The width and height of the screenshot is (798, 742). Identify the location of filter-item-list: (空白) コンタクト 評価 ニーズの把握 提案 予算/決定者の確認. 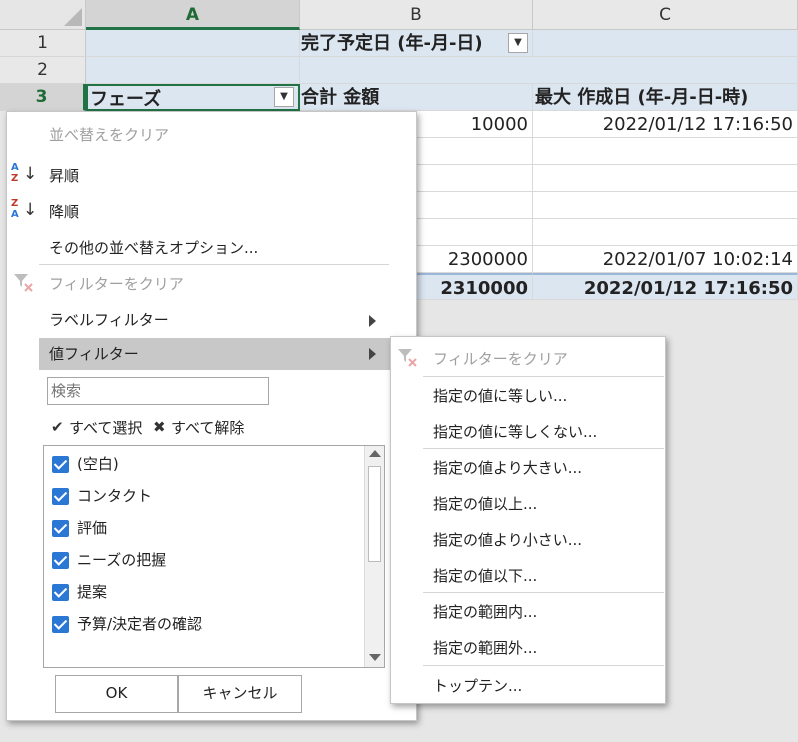
(214, 556).